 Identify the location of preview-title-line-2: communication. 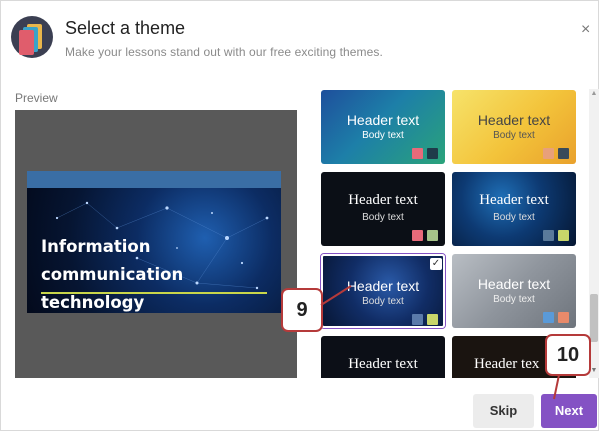
(112, 274).